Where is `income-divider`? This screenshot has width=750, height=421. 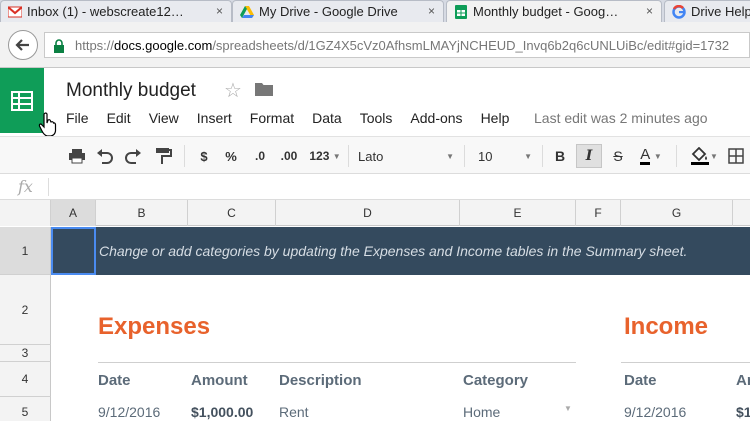 income-divider is located at coordinates (685, 362).